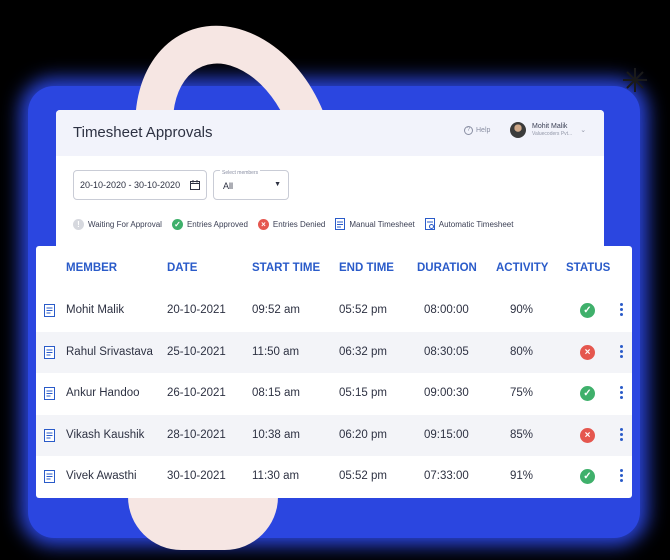 The image size is (670, 560). Describe the element at coordinates (276, 476) in the screenshot. I see `cell-start-time: 11:30 am` at that location.